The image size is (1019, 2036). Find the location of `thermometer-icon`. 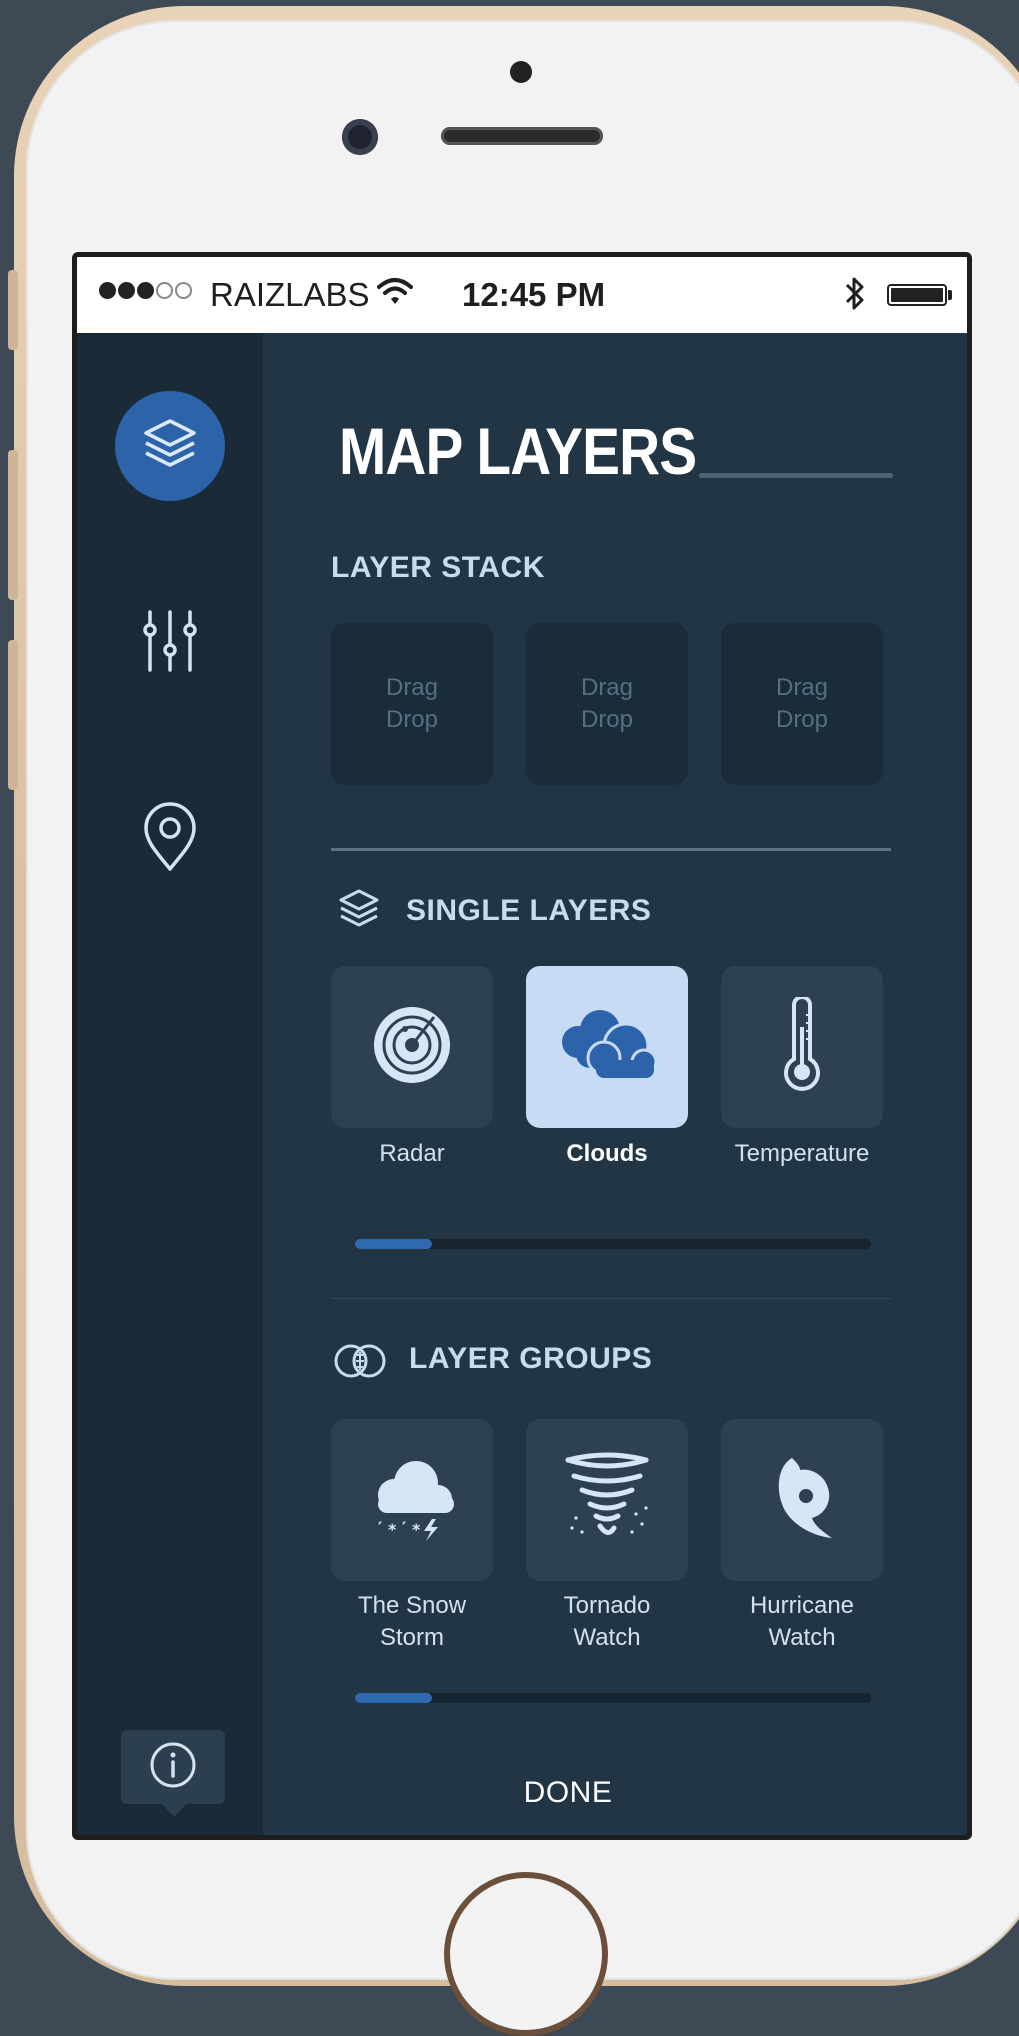

thermometer-icon is located at coordinates (802, 1046).